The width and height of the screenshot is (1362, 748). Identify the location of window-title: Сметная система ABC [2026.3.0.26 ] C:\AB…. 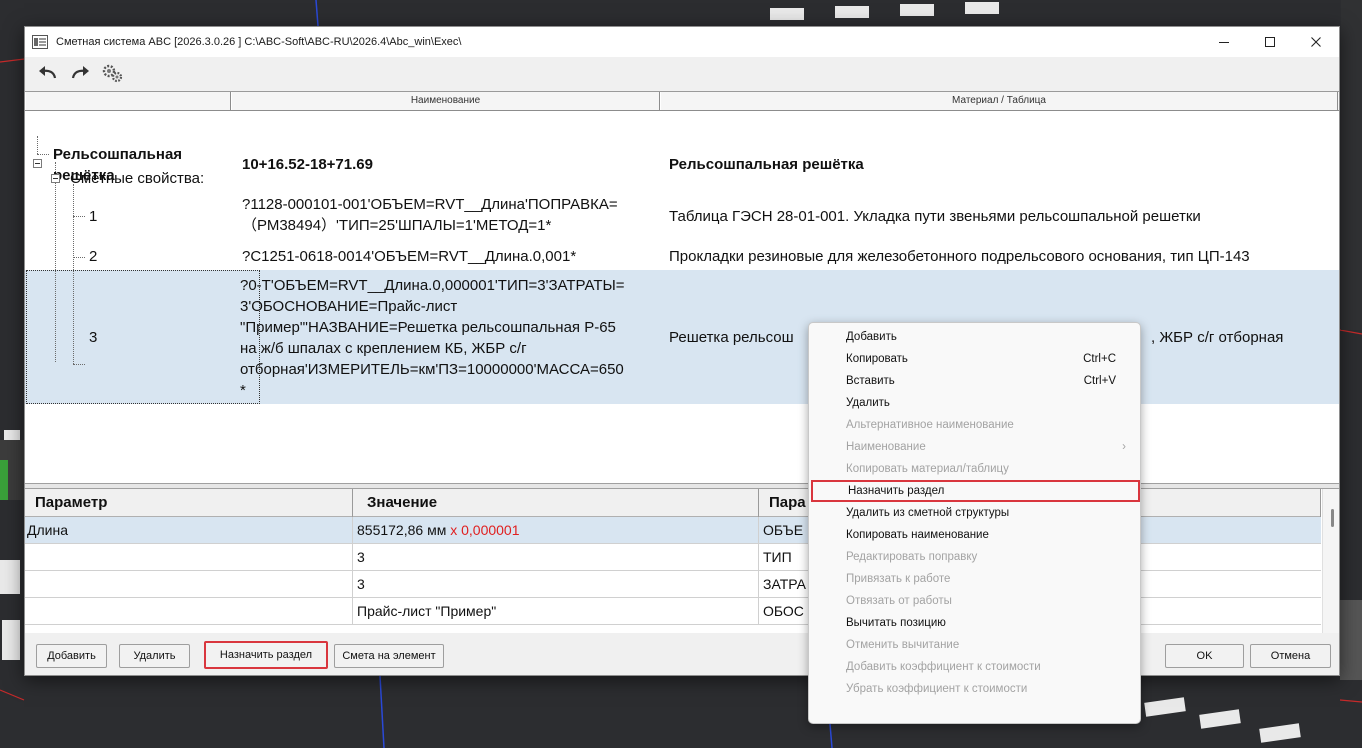
(259, 42).